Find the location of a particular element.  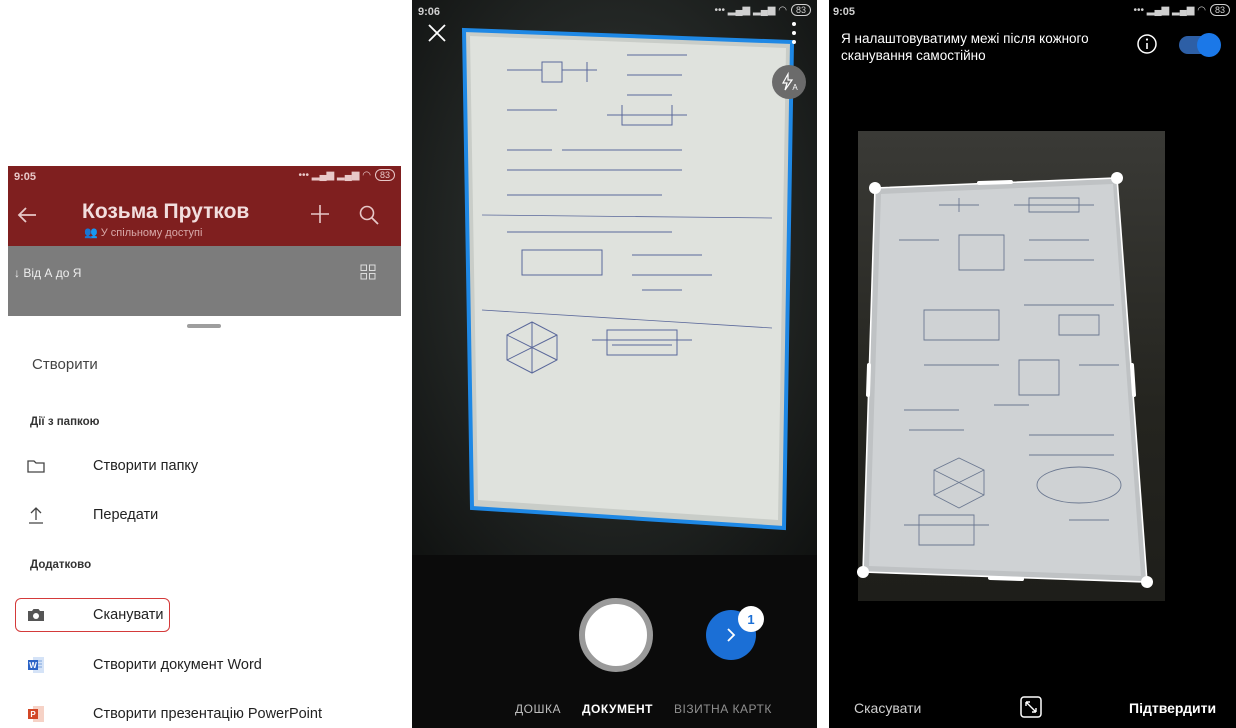

word-icon: W is located at coordinates (36, 665).